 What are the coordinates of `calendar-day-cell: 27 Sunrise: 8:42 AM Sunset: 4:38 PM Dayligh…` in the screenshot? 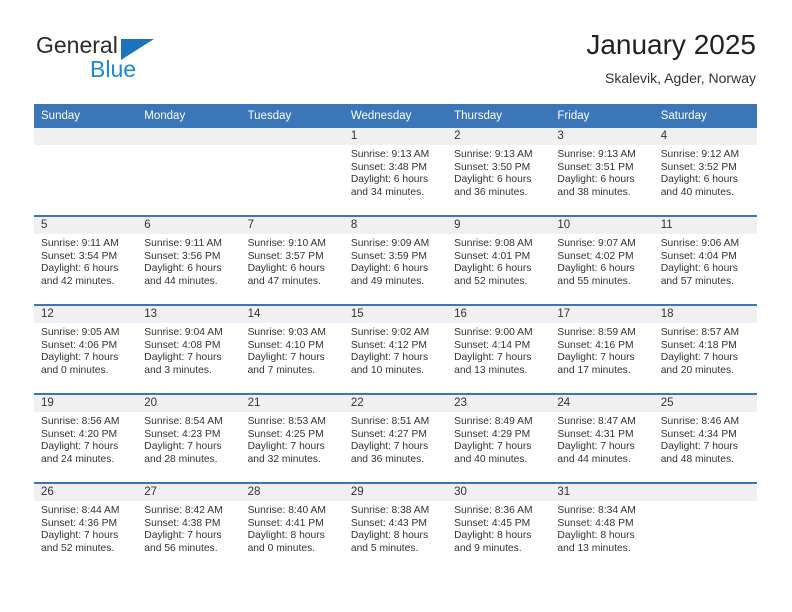 It's located at (189, 526).